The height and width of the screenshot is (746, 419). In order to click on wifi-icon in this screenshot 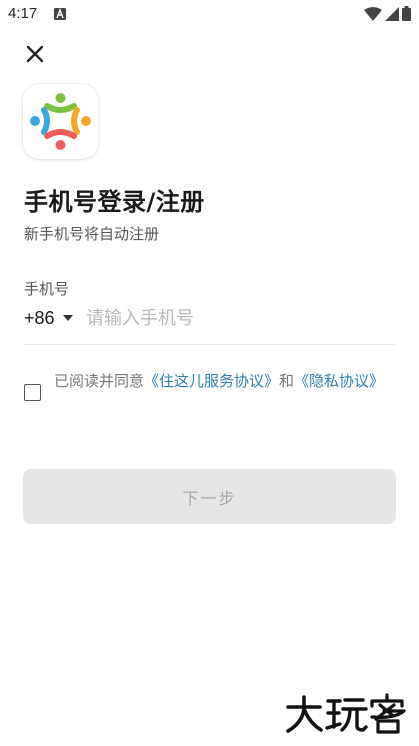, I will do `click(373, 13)`.